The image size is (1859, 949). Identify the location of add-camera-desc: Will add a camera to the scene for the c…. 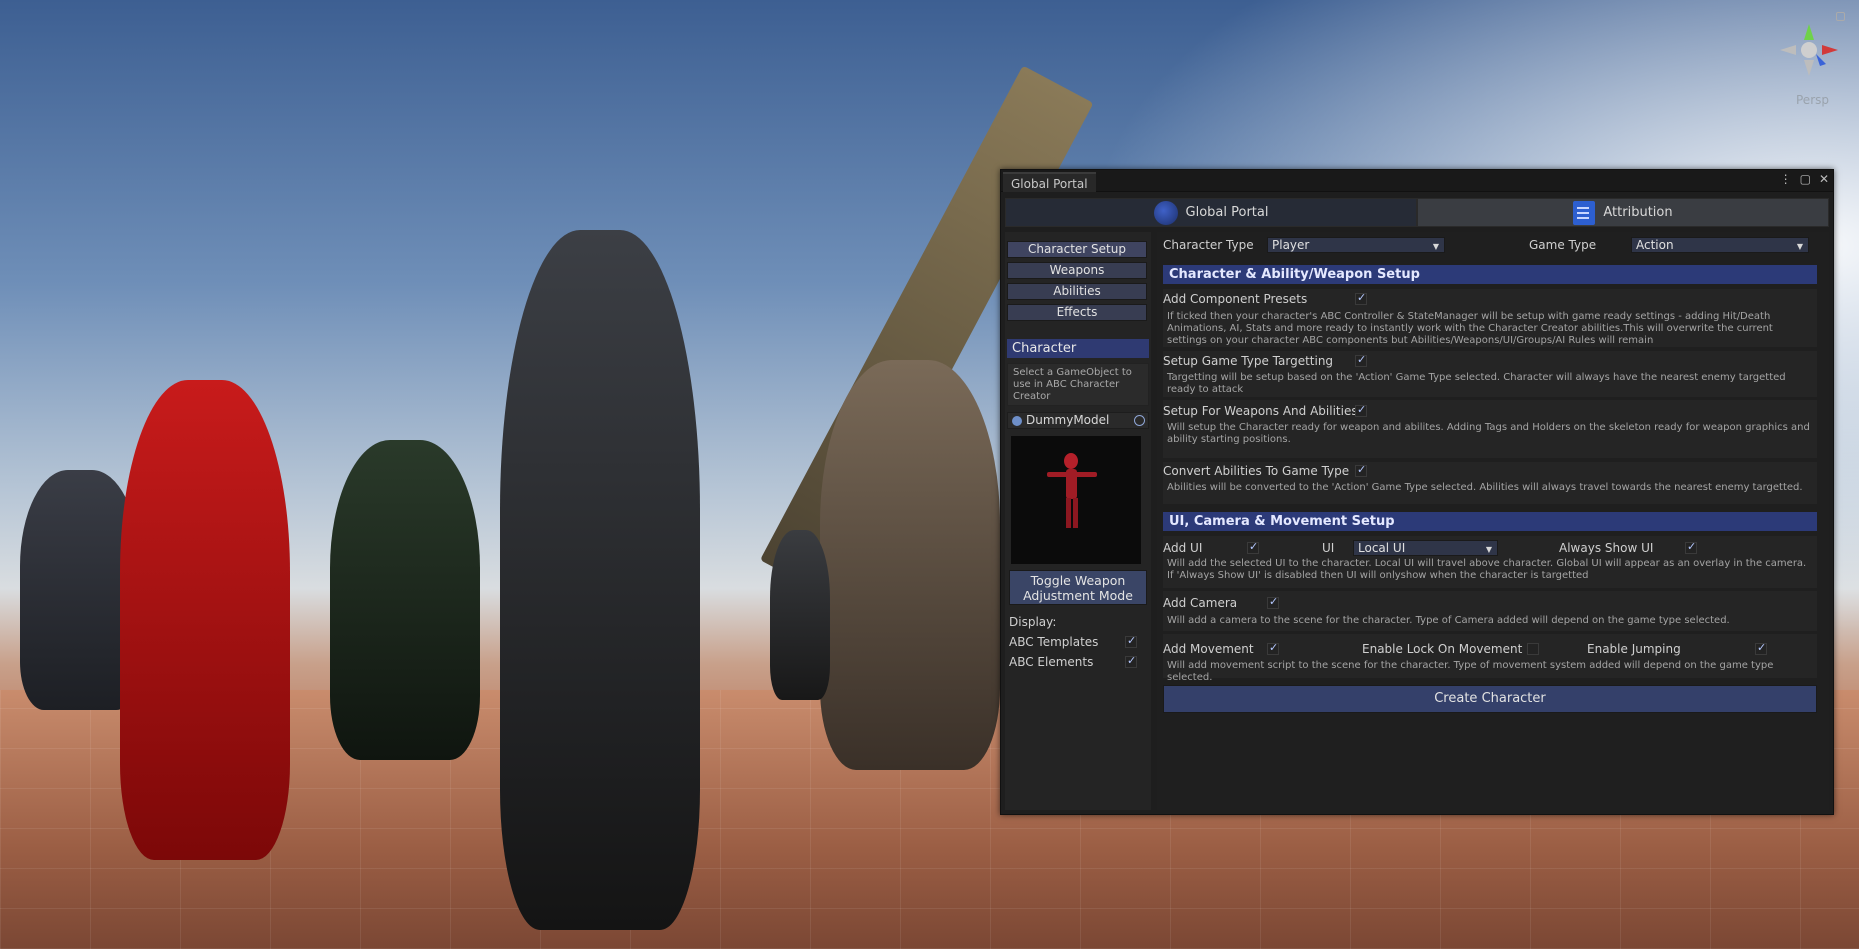
(1448, 620).